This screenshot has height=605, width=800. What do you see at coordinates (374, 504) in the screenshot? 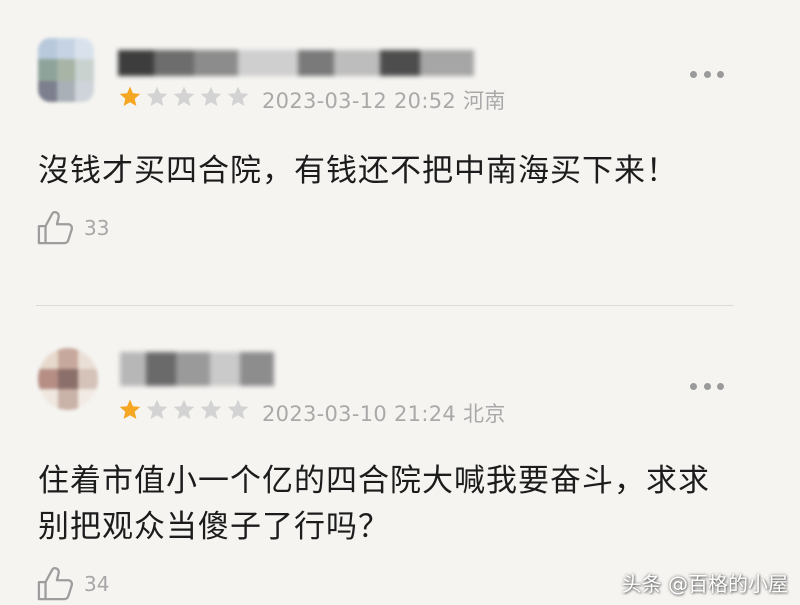
I see `comment-text: 住着市值小一个亿的四合院大喊我要奋斗，求求别把观众当傻子了行吗？` at bounding box center [374, 504].